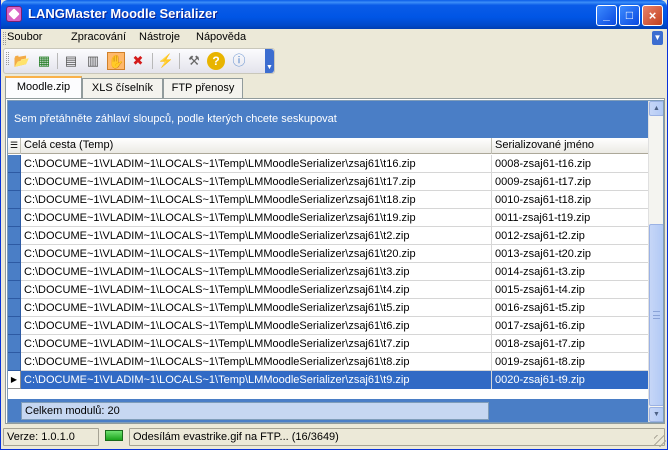 Image resolution: width=668 pixels, height=450 pixels. Describe the element at coordinates (14, 14) in the screenshot. I see `app-icon` at that location.